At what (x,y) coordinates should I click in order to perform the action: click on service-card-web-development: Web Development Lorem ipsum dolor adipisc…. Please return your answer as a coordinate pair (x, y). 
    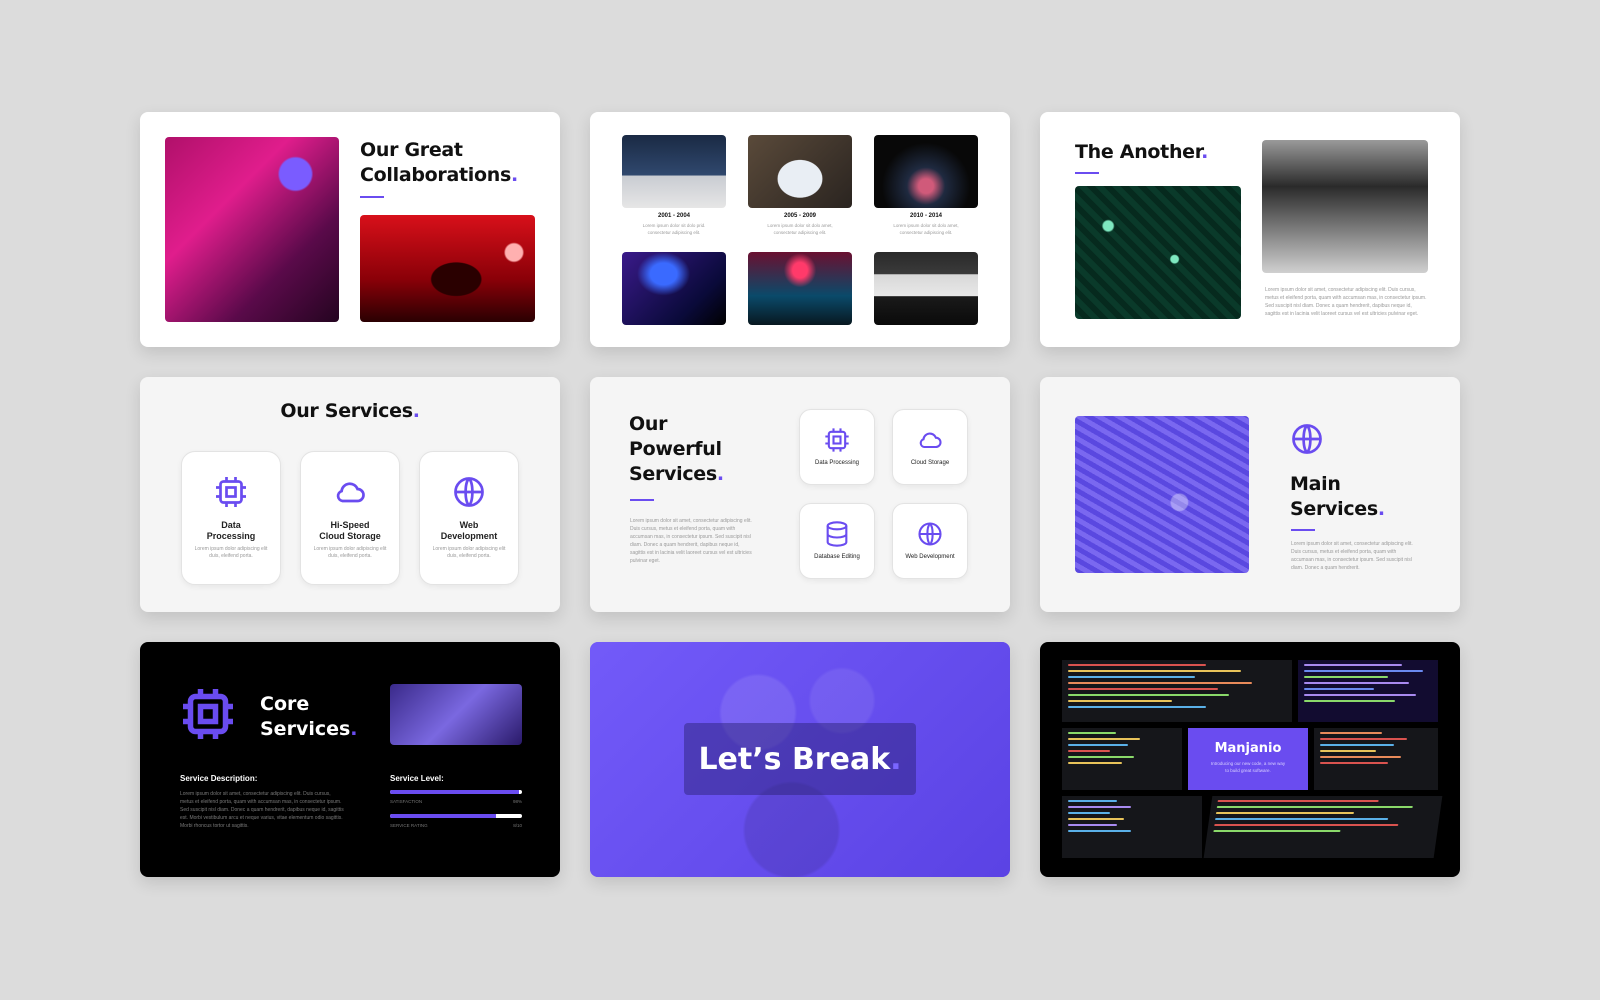
    Looking at the image, I should click on (469, 518).